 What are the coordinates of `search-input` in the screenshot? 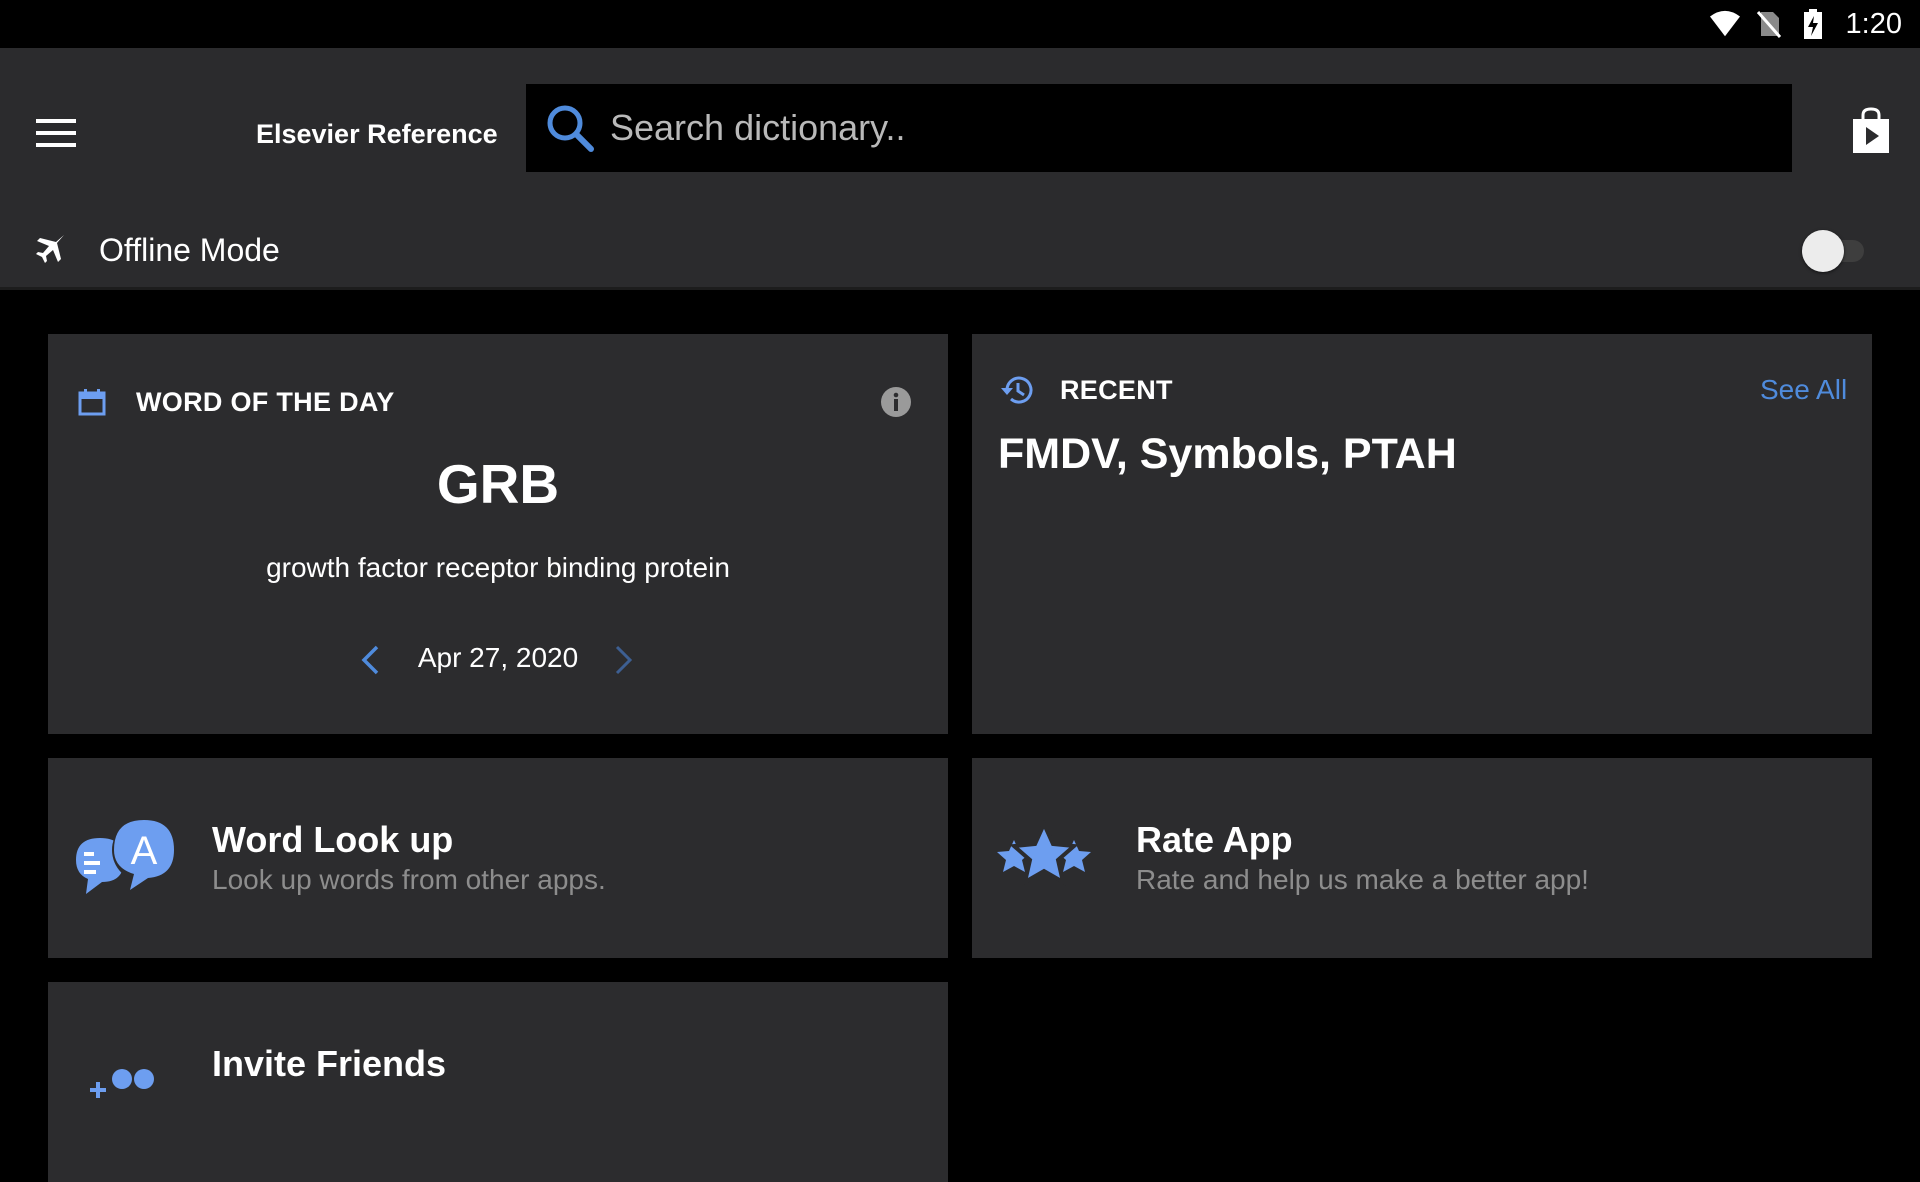 It's located at (1201, 128).